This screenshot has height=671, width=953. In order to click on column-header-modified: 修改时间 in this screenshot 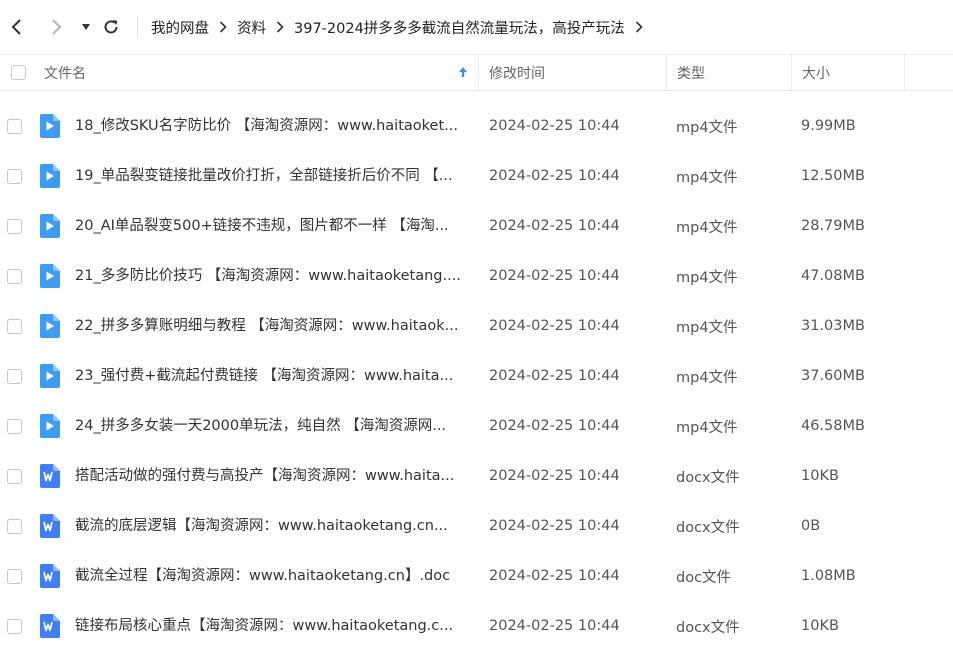, I will do `click(517, 72)`.